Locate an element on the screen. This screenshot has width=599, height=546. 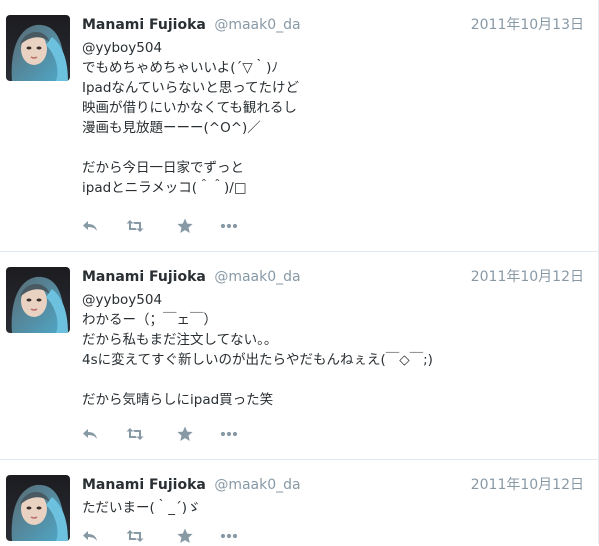
tweet-header: Manami Fujioka @maak0_da 2011年10月13日 is located at coordinates (333, 26).